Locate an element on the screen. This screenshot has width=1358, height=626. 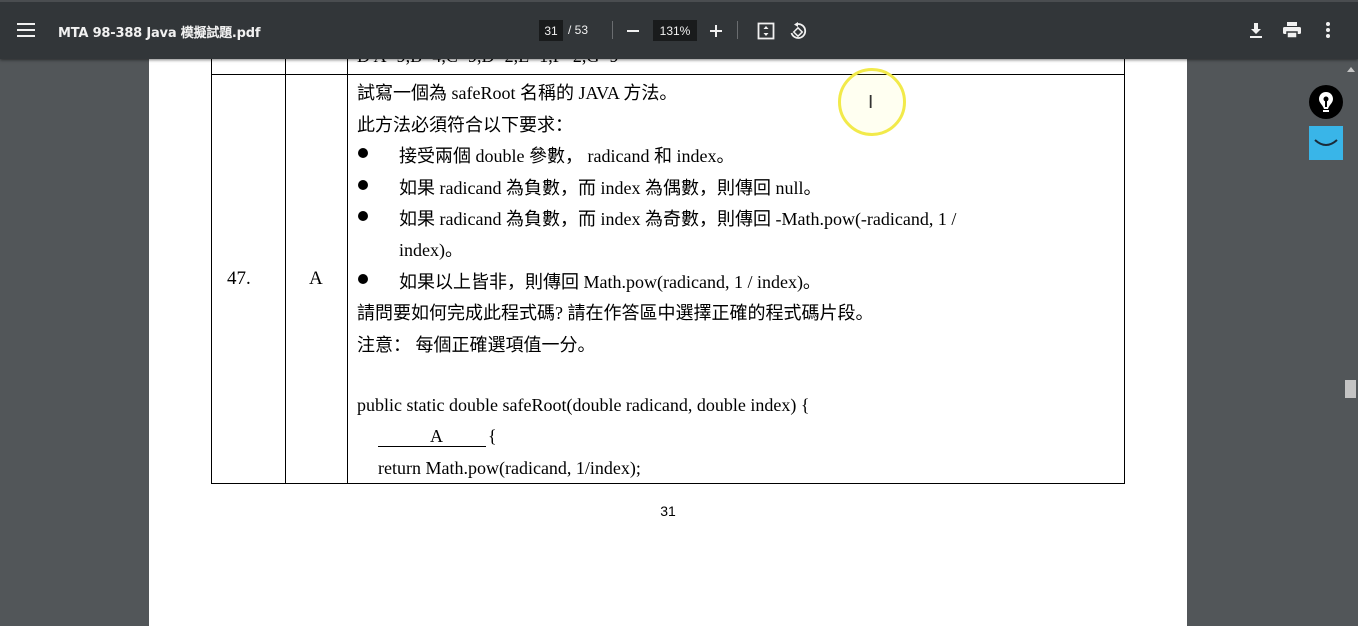
rotate-icon is located at coordinates (798, 30).